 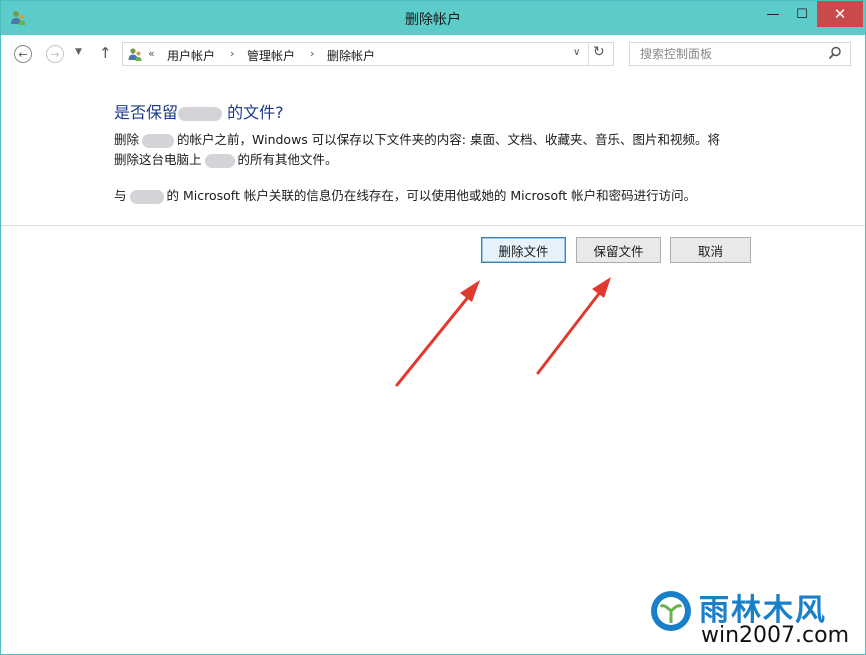 I want to click on watermark-url: win2007.com, so click(x=775, y=635).